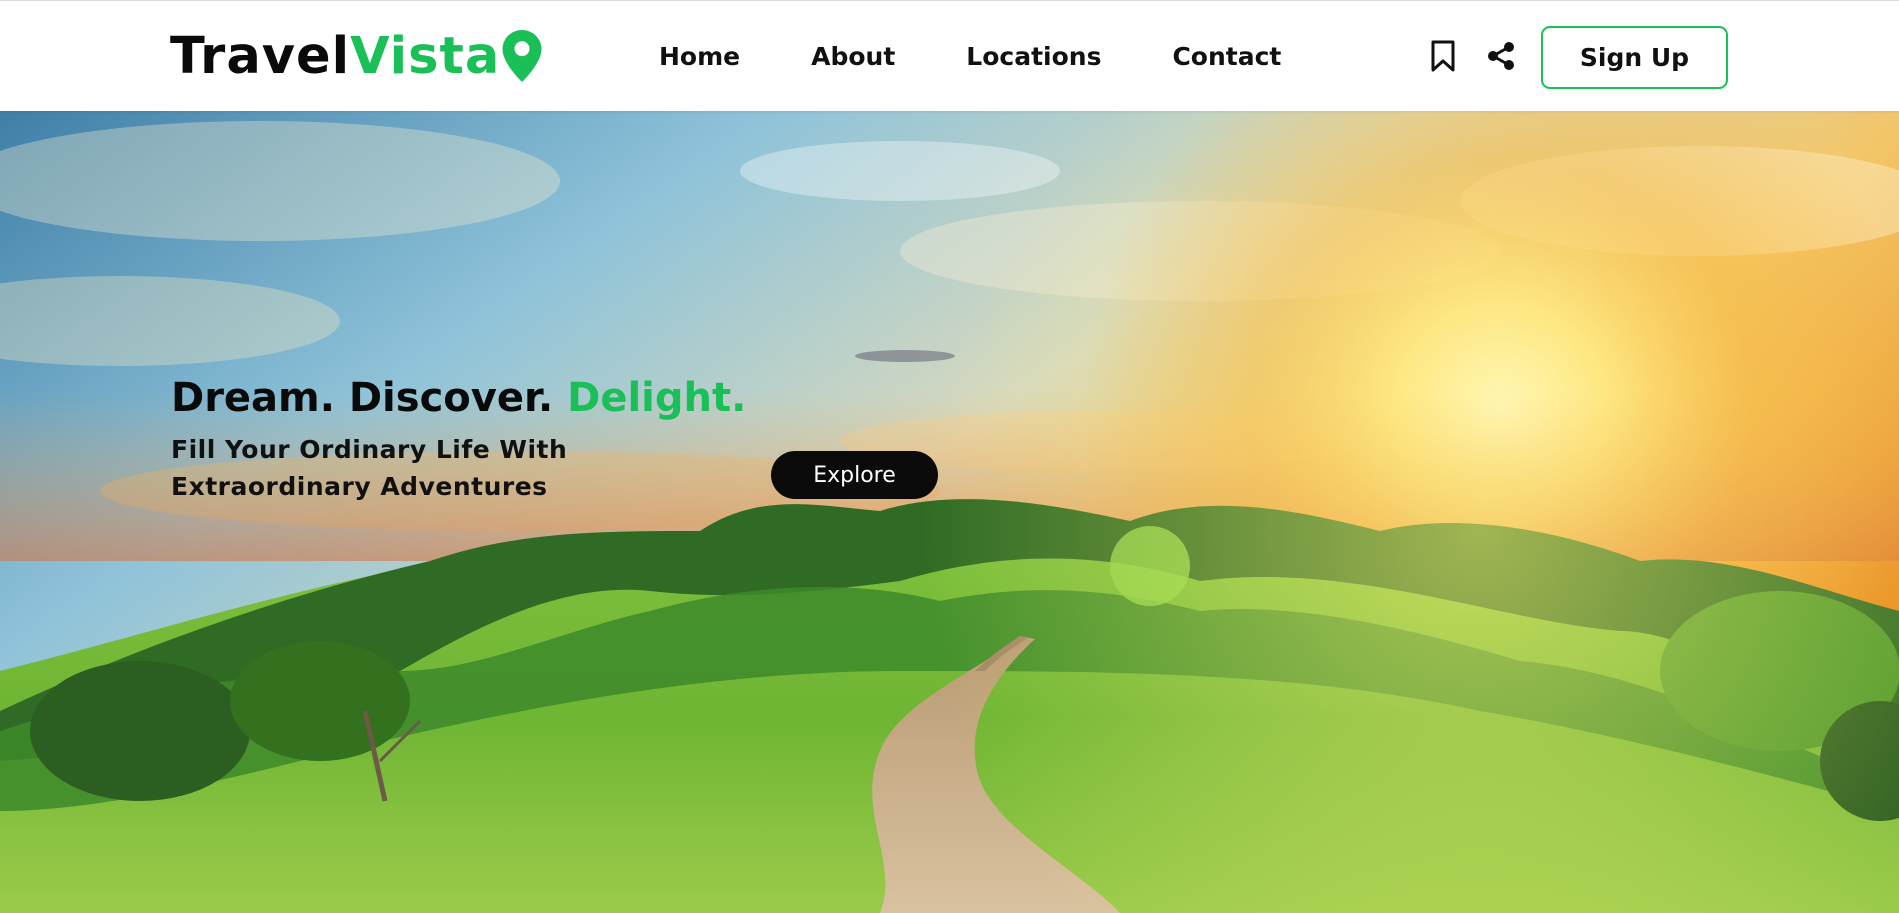  I want to click on nav-link-about: About, so click(853, 57).